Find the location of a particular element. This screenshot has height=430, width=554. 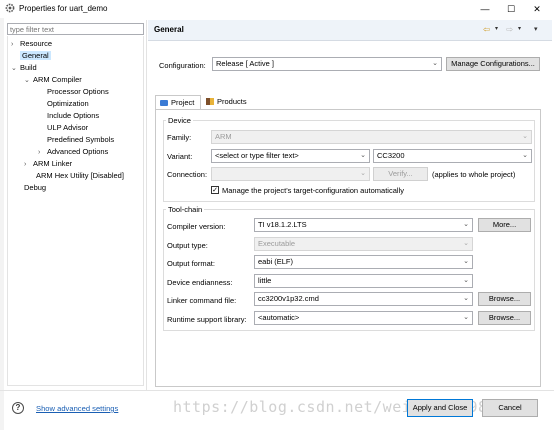

tree-item-label: Predefined Symbols is located at coordinates (81, 139).